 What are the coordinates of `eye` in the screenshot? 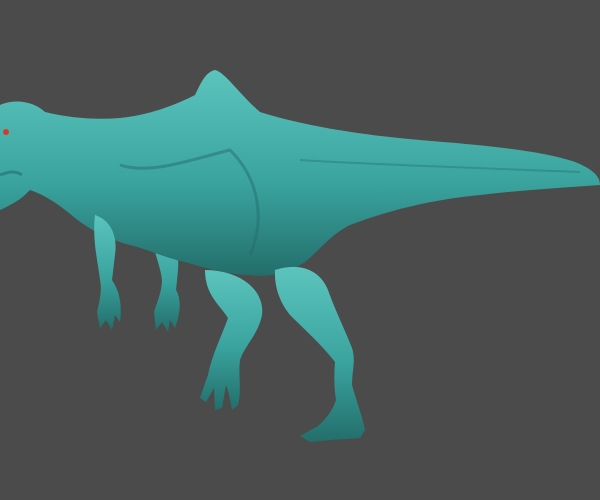 It's located at (6, 132).